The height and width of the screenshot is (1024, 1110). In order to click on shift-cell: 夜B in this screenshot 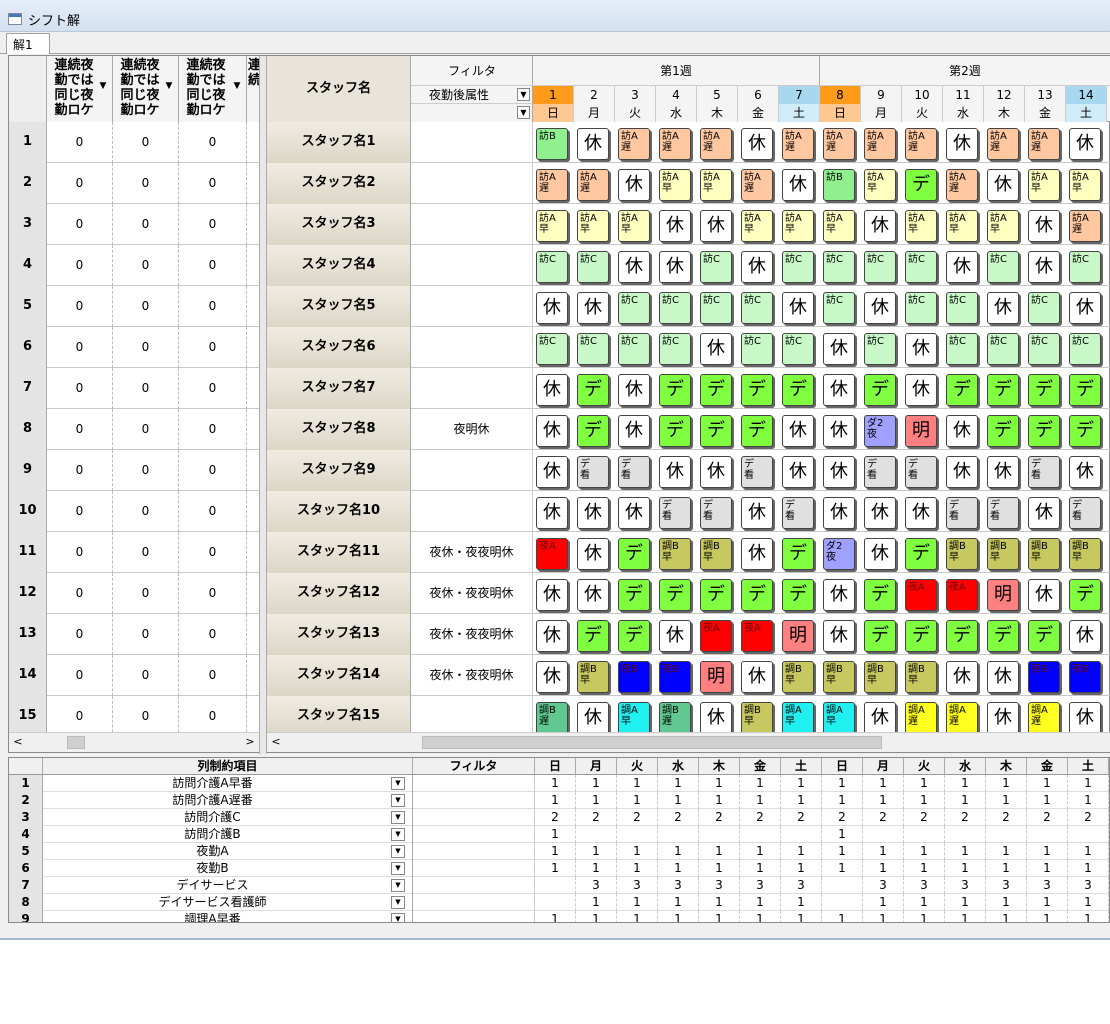, I will do `click(1085, 677)`.